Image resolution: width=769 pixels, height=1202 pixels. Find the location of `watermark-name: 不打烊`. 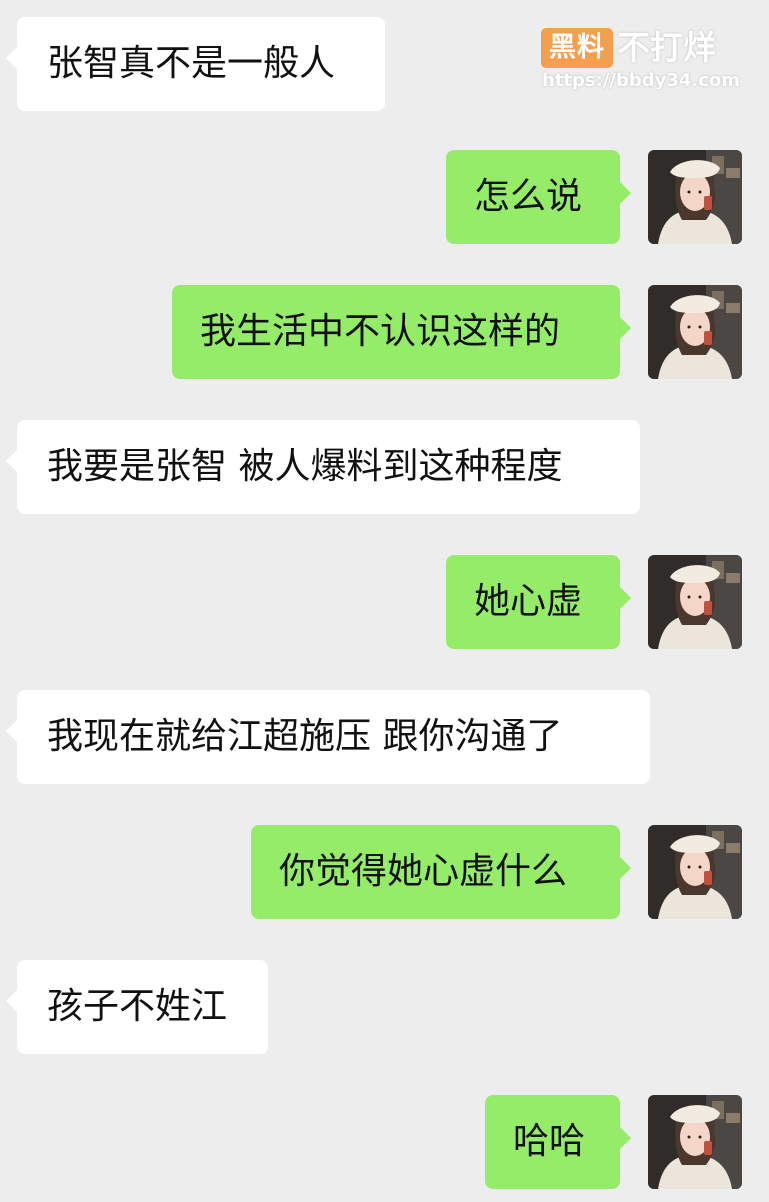

watermark-name: 不打烊 is located at coordinates (666, 47).